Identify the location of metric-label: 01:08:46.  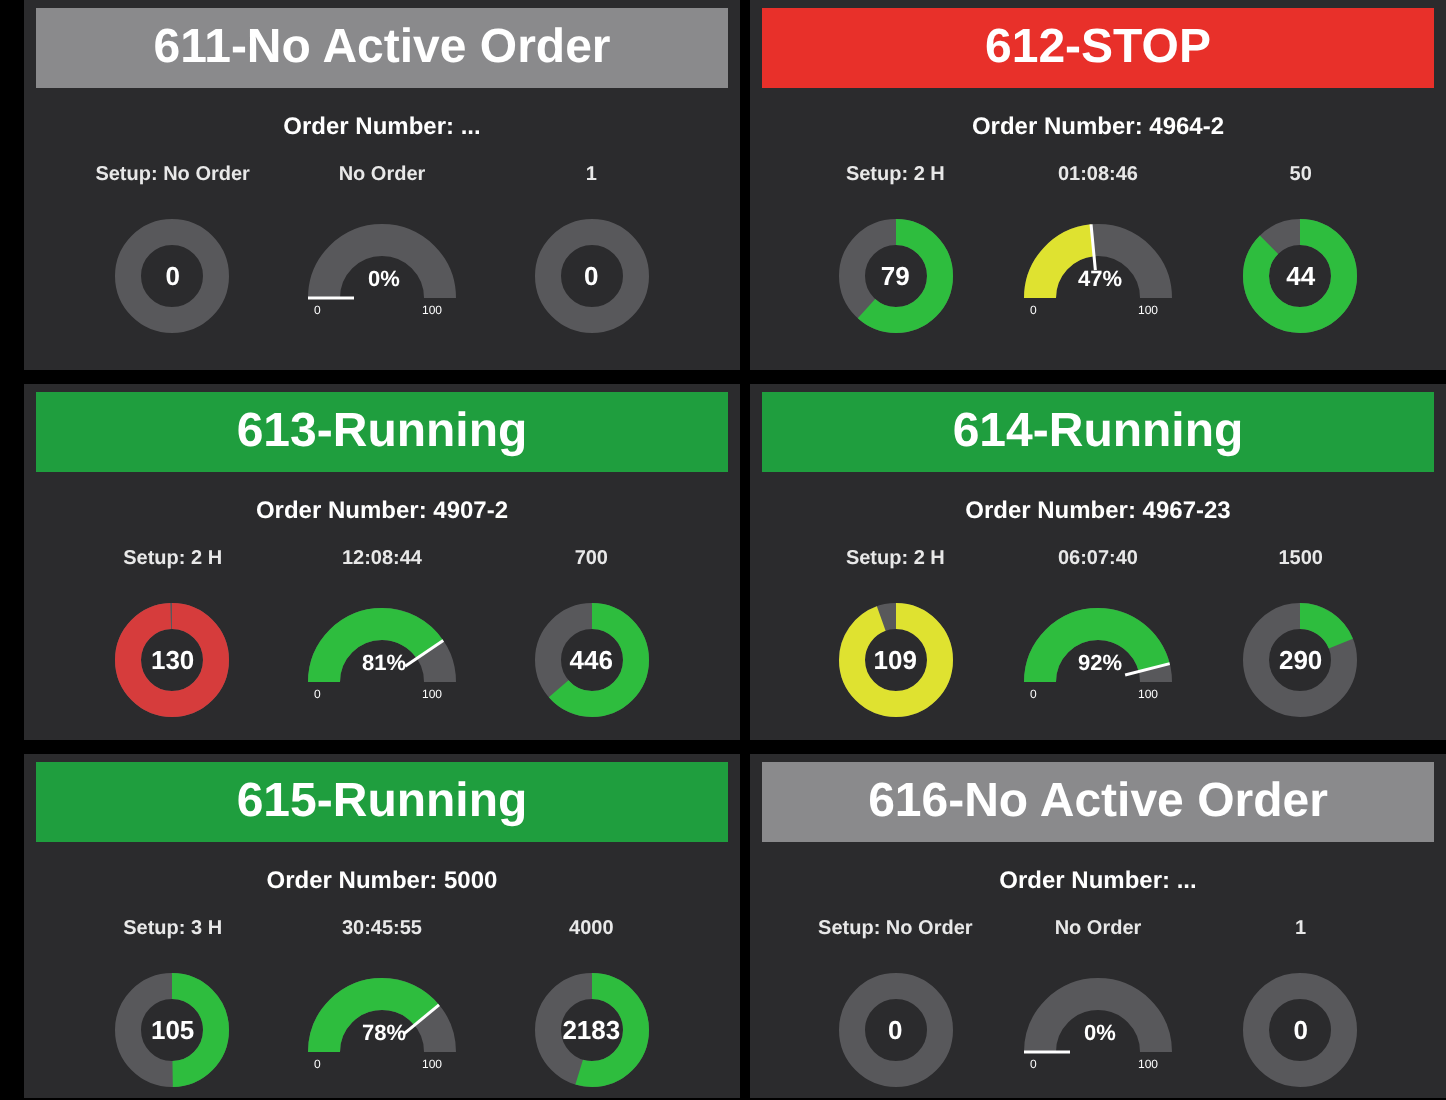
(1097, 176).